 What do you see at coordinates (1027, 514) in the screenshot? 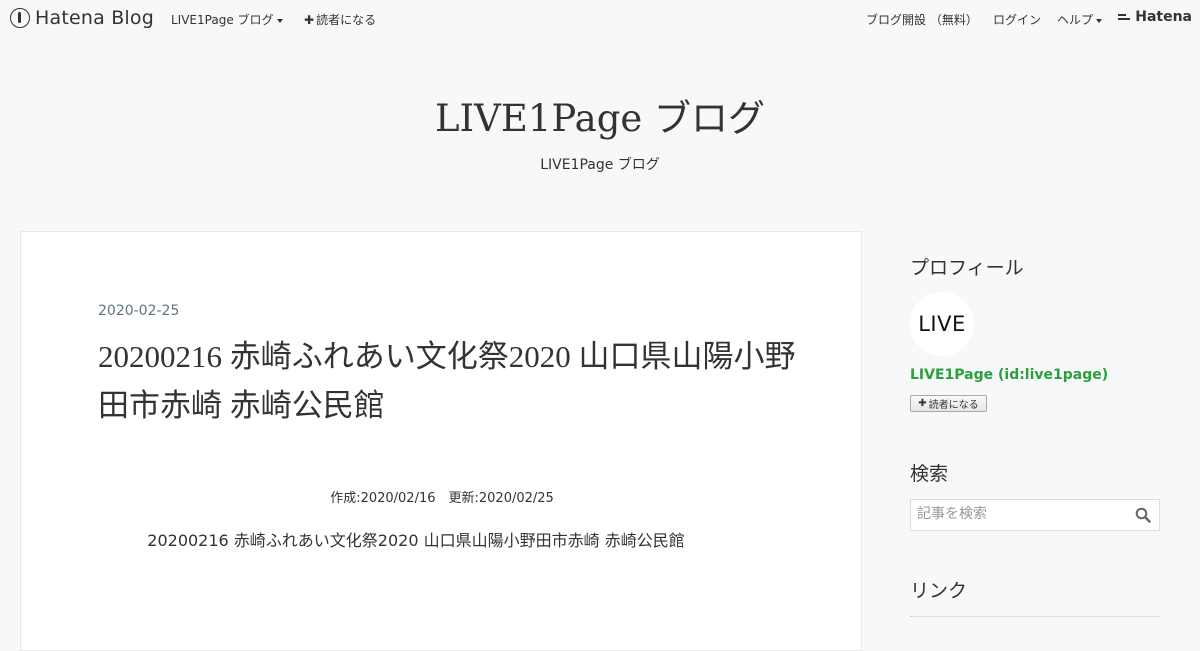
I see `search-input` at bounding box center [1027, 514].